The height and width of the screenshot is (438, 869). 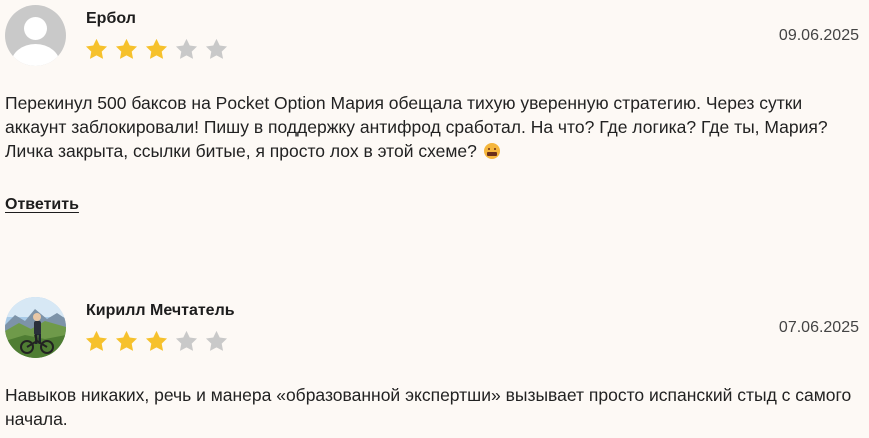 I want to click on review-date: 09.06.2025, so click(x=818, y=35).